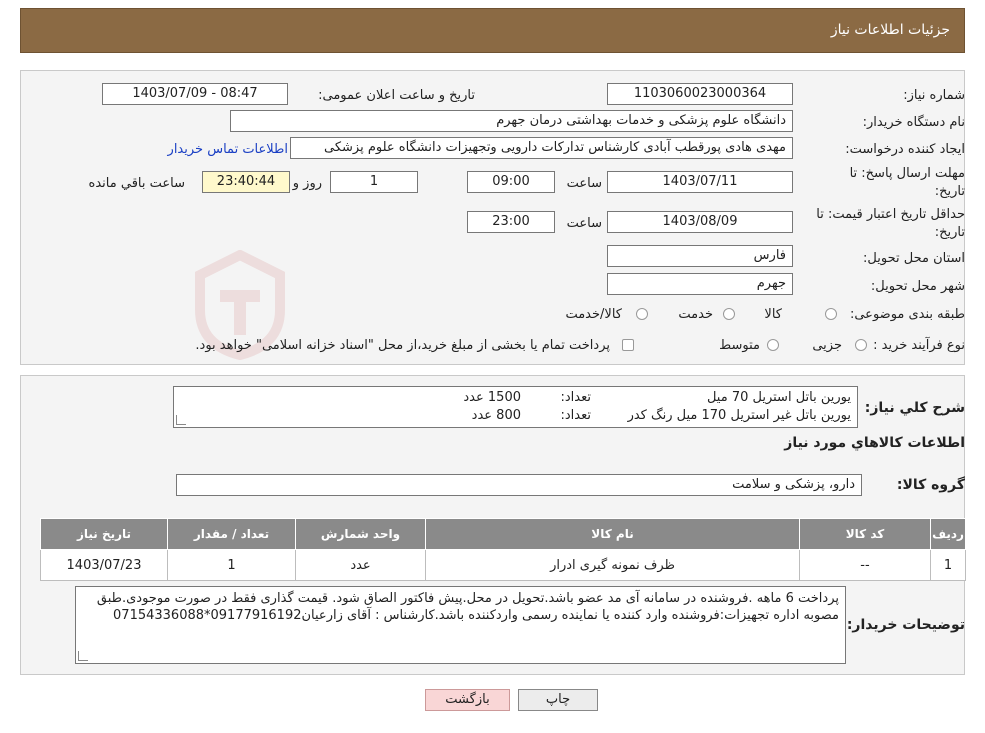  What do you see at coordinates (949, 232) in the screenshot?
I see `validity-label-date: تاریخ:` at bounding box center [949, 232].